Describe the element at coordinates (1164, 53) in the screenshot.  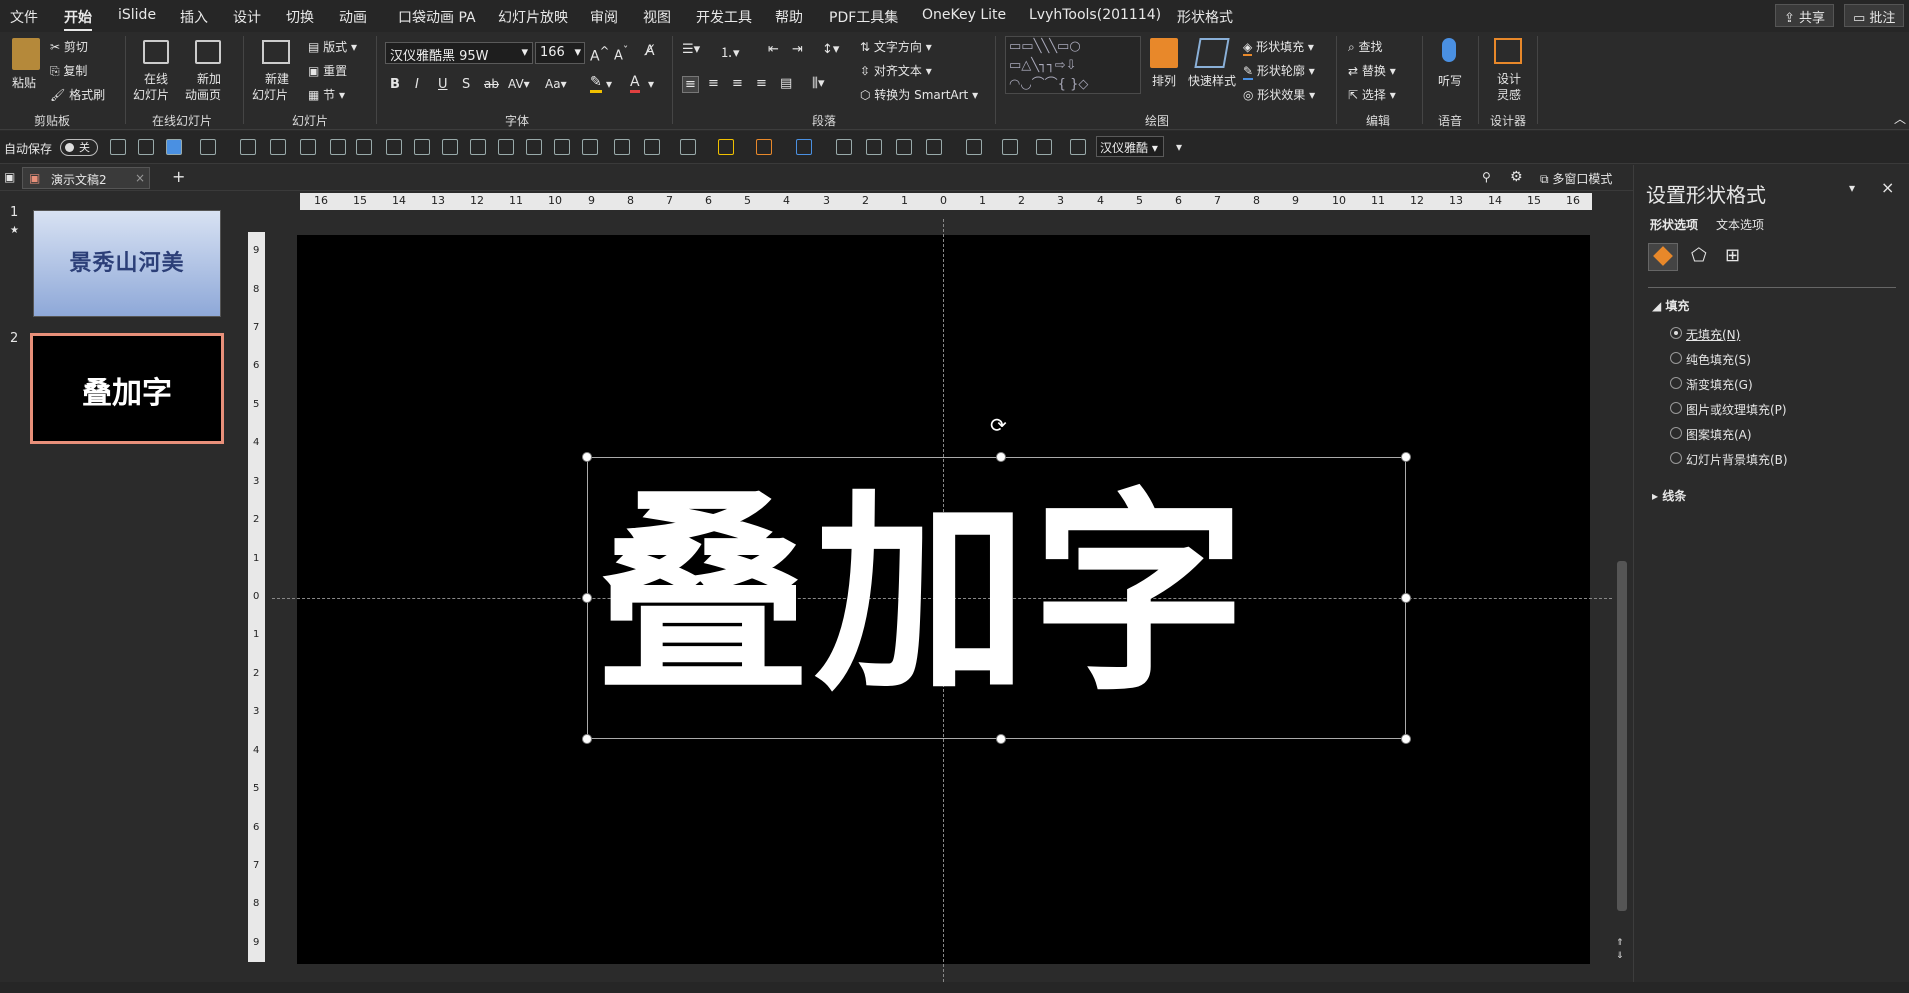
I see `arrange-icon` at that location.